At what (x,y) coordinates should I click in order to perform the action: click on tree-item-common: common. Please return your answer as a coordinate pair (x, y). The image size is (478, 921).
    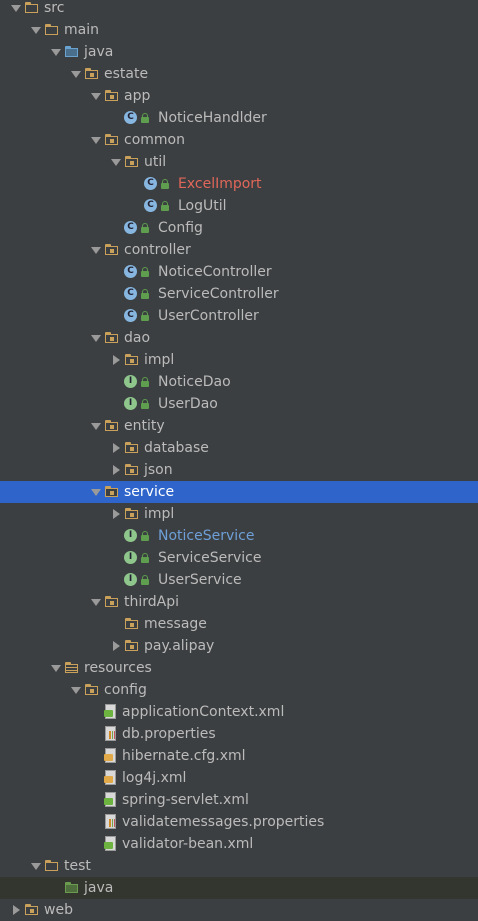
    Looking at the image, I should click on (239, 140).